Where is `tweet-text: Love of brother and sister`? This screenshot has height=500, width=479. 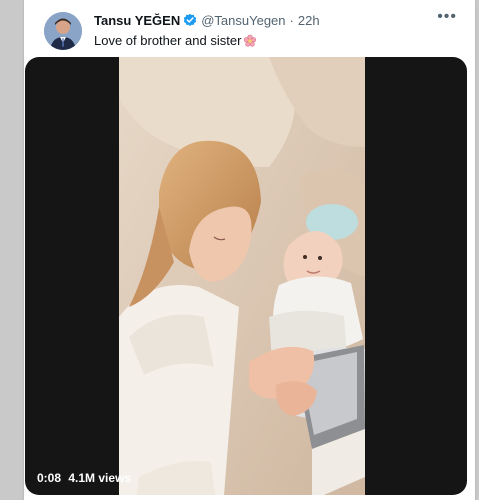
tweet-text: Love of brother and sister is located at coordinates (175, 40).